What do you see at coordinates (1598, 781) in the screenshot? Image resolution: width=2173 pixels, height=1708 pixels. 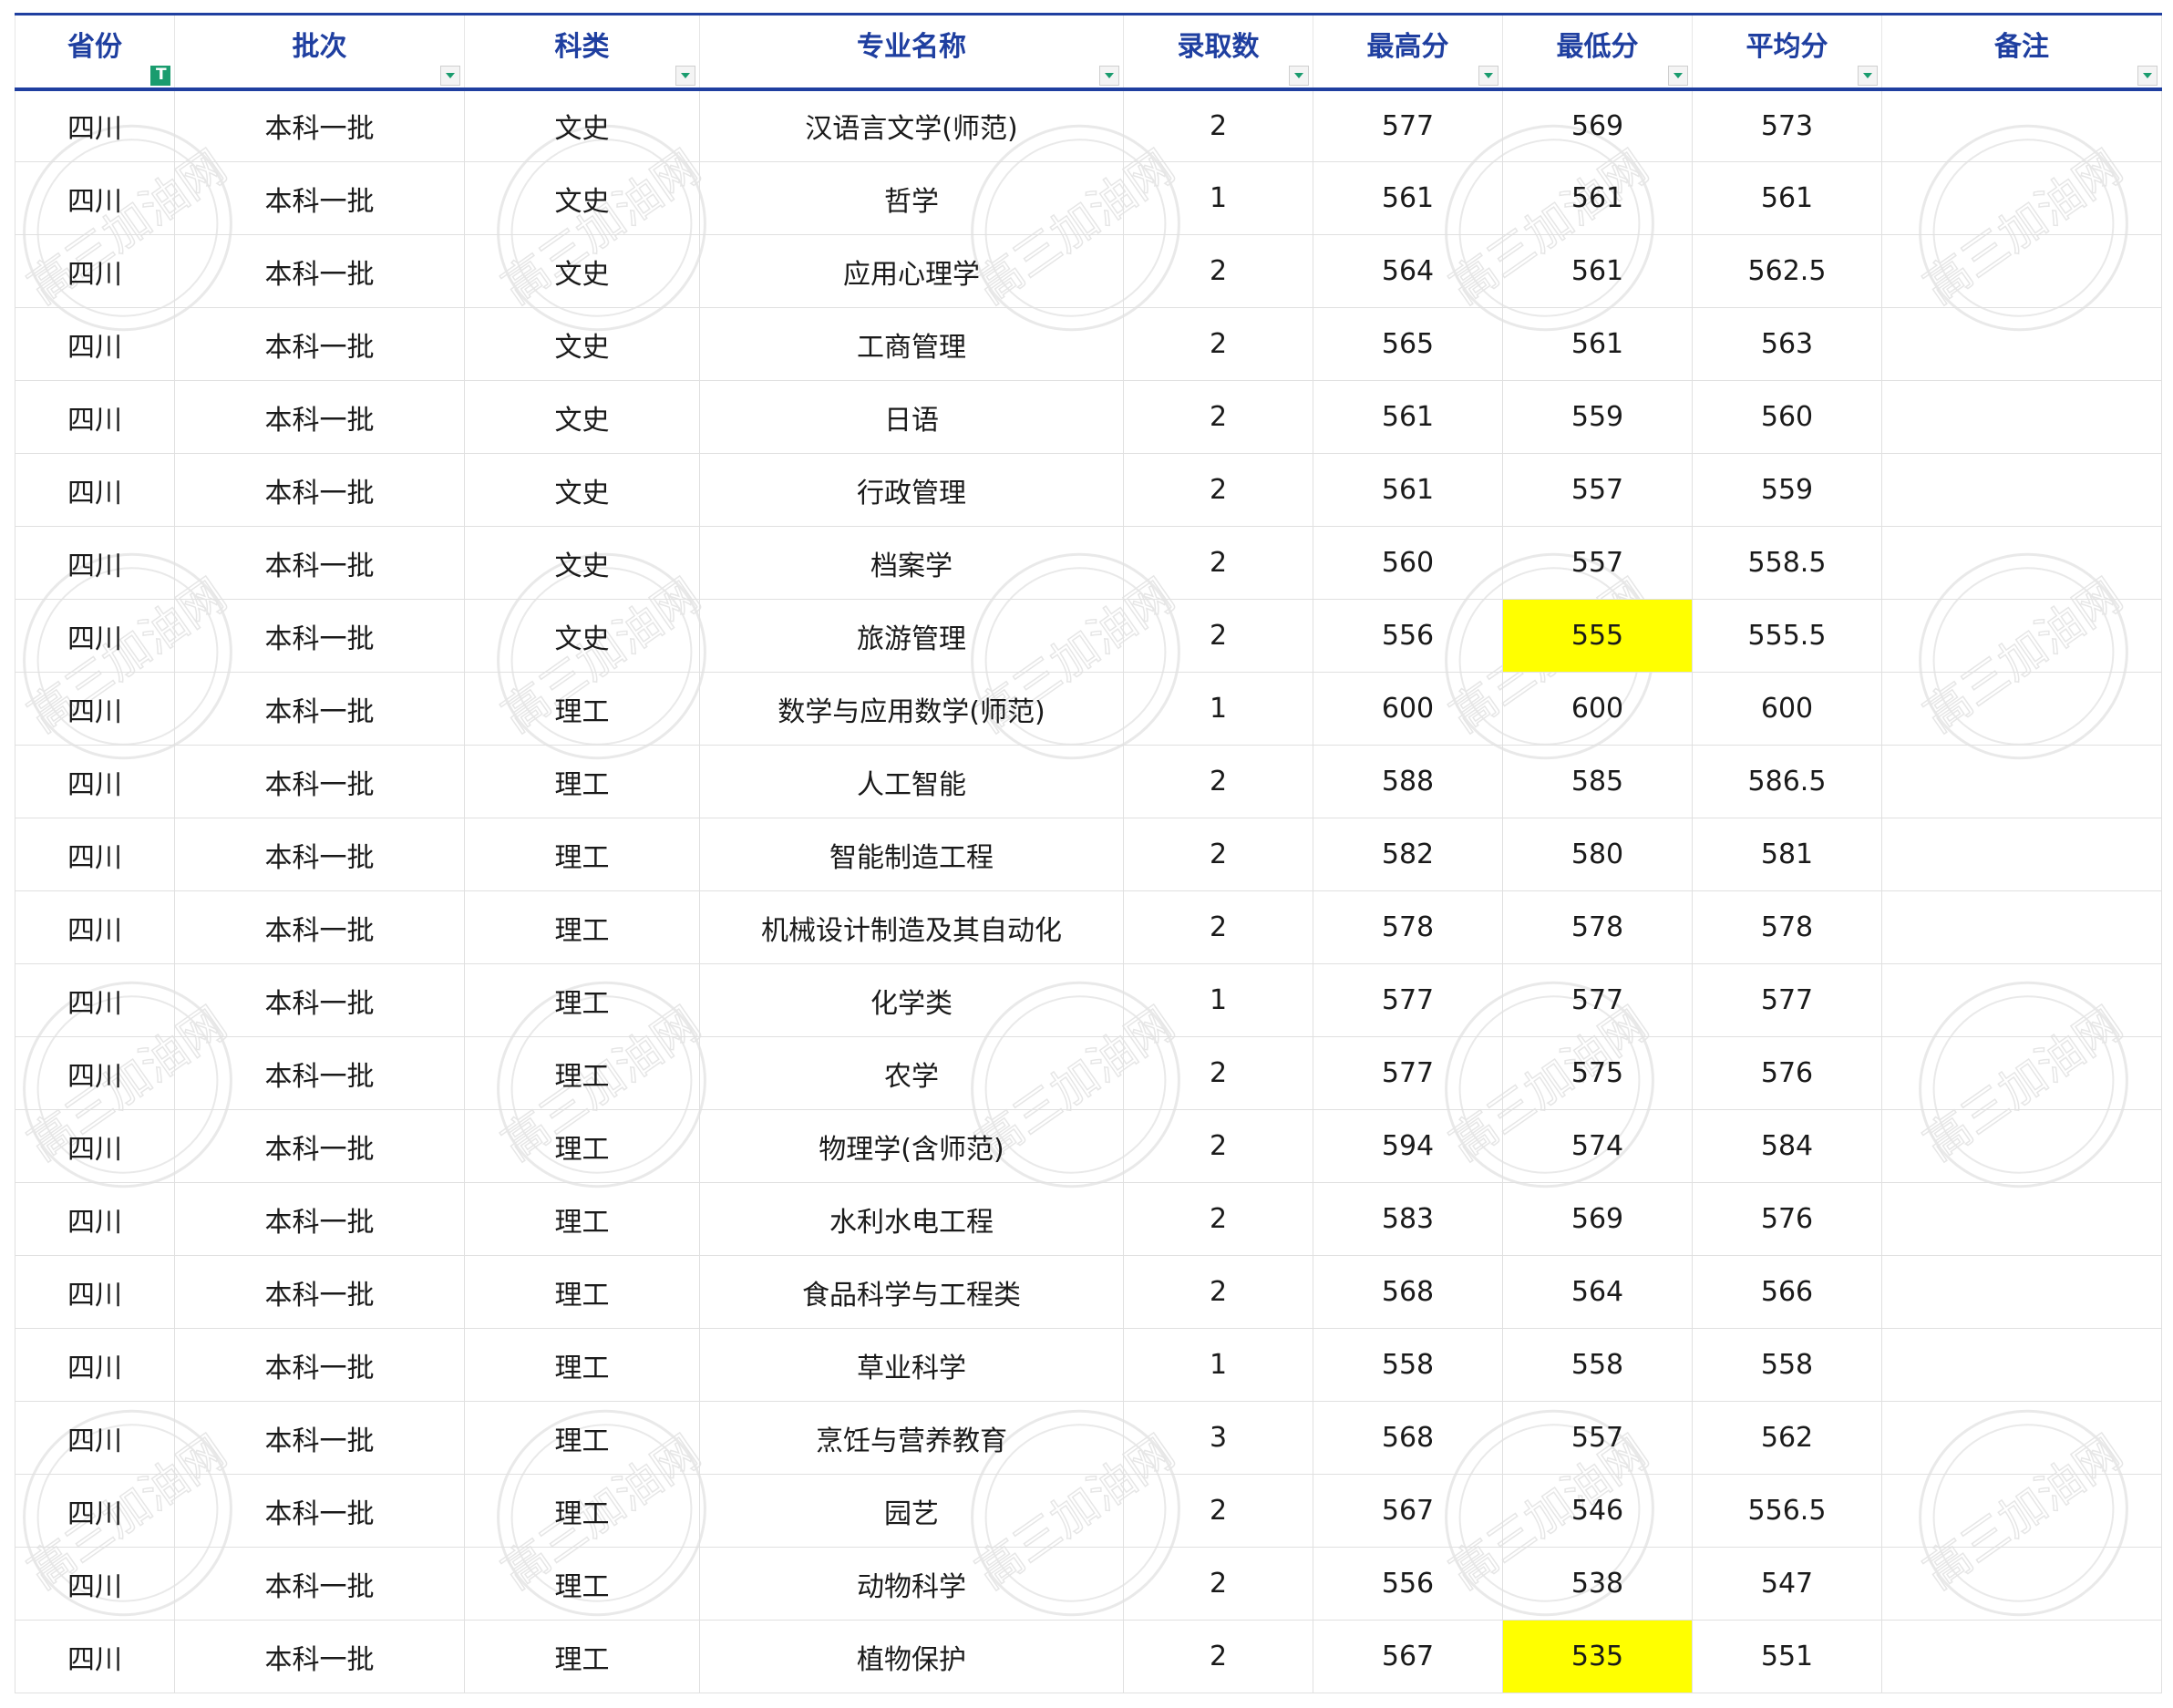 I see `cell-min: 585` at bounding box center [1598, 781].